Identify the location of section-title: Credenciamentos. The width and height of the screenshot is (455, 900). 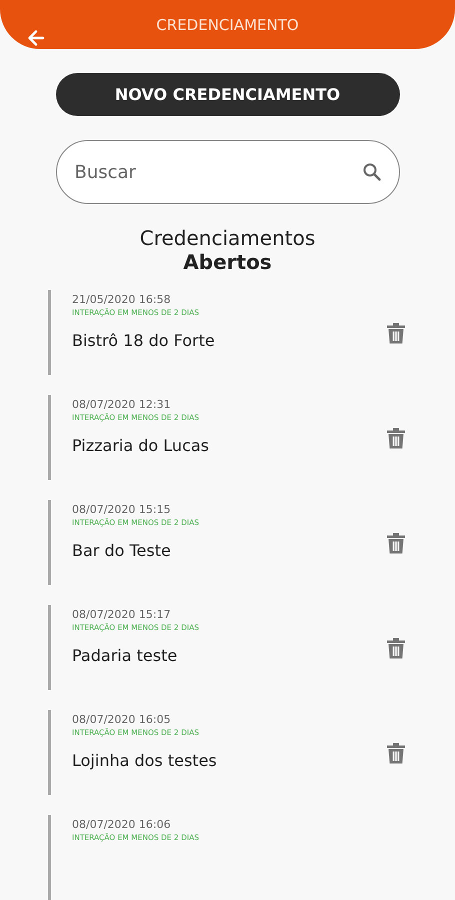
(228, 238).